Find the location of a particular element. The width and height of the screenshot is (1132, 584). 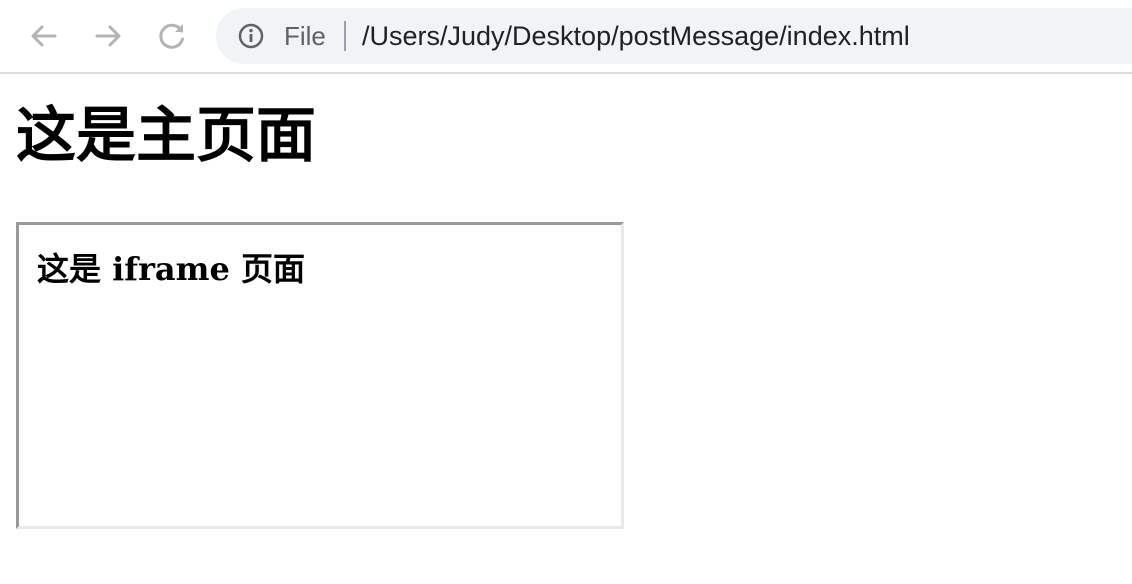

page-heading: 这是主页面 is located at coordinates (166, 136).